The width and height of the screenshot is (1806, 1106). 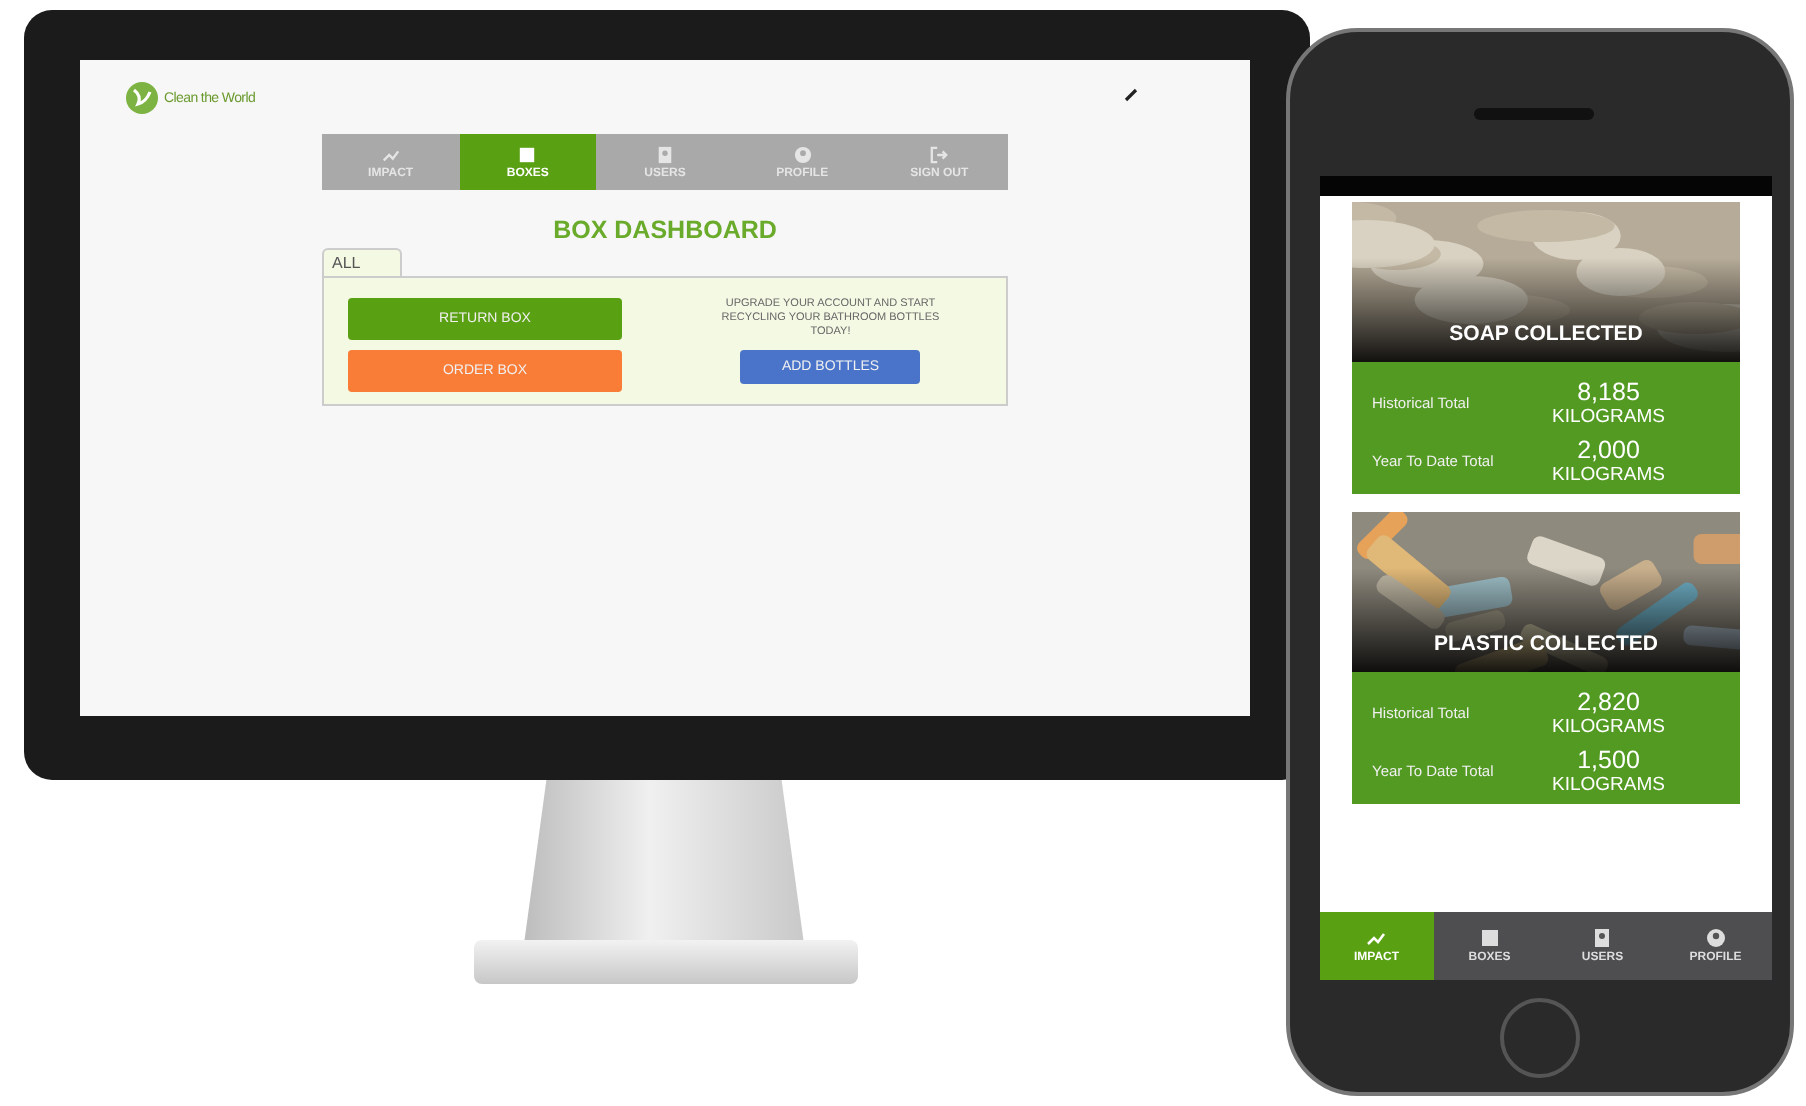 What do you see at coordinates (1131, 95) in the screenshot?
I see `pencil-icon` at bounding box center [1131, 95].